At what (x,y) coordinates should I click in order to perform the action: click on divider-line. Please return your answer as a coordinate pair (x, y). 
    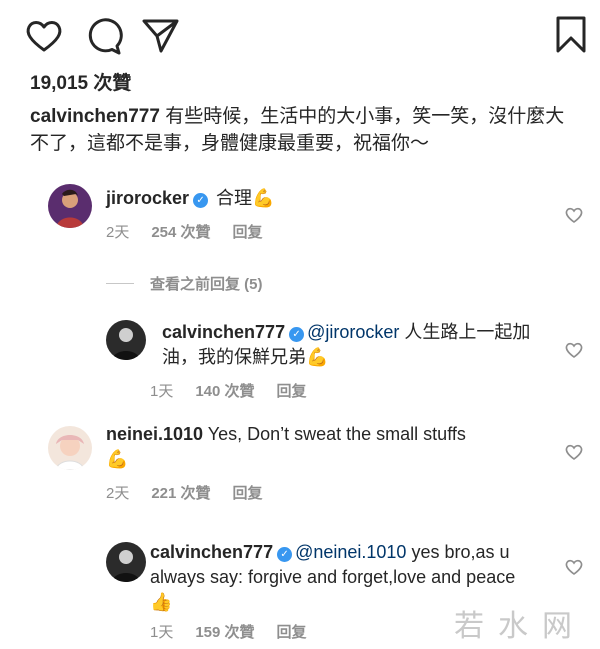
    Looking at the image, I should click on (120, 283).